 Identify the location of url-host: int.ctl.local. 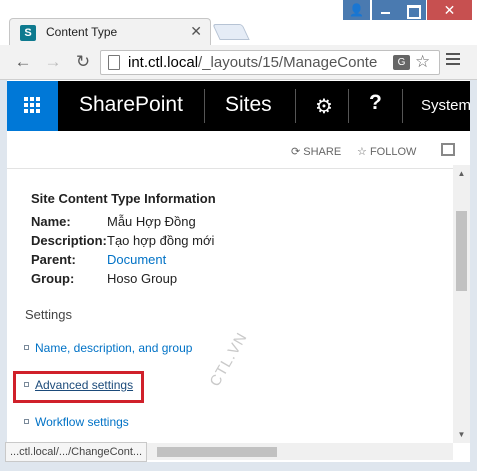
(163, 62).